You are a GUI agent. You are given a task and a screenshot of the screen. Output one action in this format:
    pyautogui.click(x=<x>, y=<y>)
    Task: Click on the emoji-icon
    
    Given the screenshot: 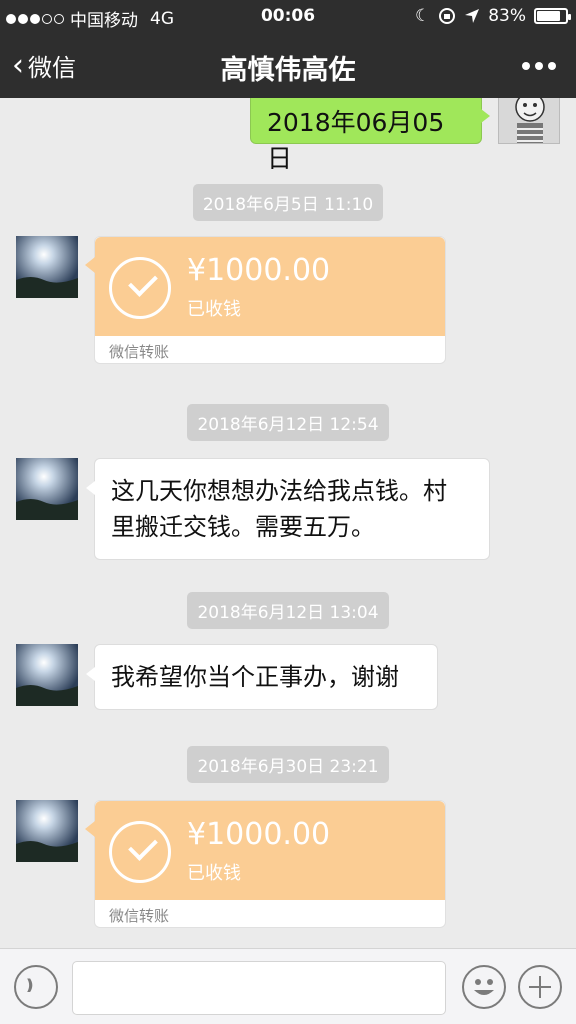 What is the action you would take?
    pyautogui.click(x=484, y=987)
    